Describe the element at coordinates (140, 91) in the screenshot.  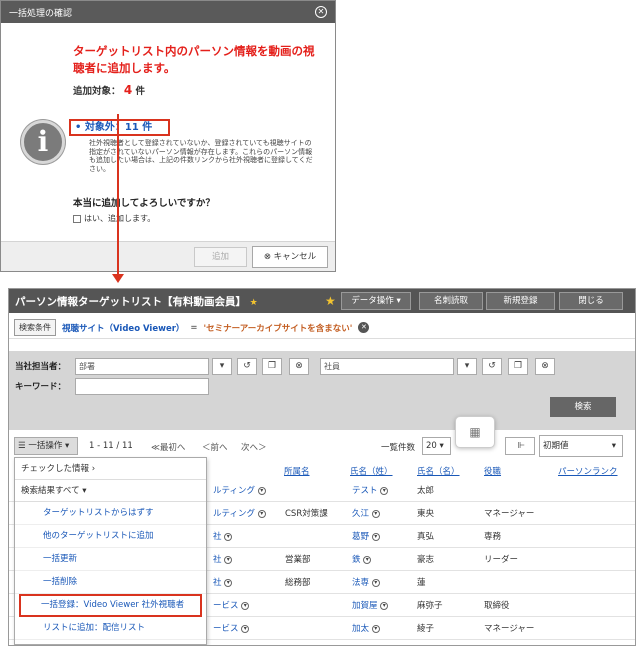
I see `add-target-unit: 件` at that location.